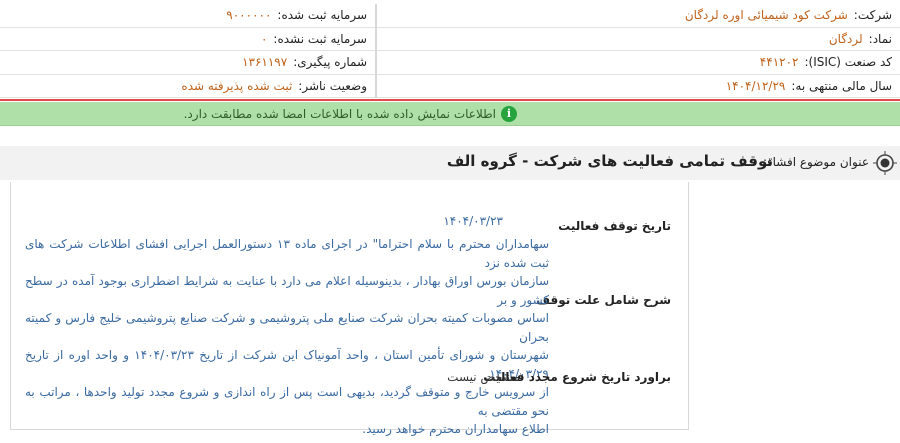 The height and width of the screenshot is (443, 900). What do you see at coordinates (638, 16) in the screenshot?
I see `info-row-company: شرکت: شرکت کود شیمیائی اوره لردگان` at bounding box center [638, 16].